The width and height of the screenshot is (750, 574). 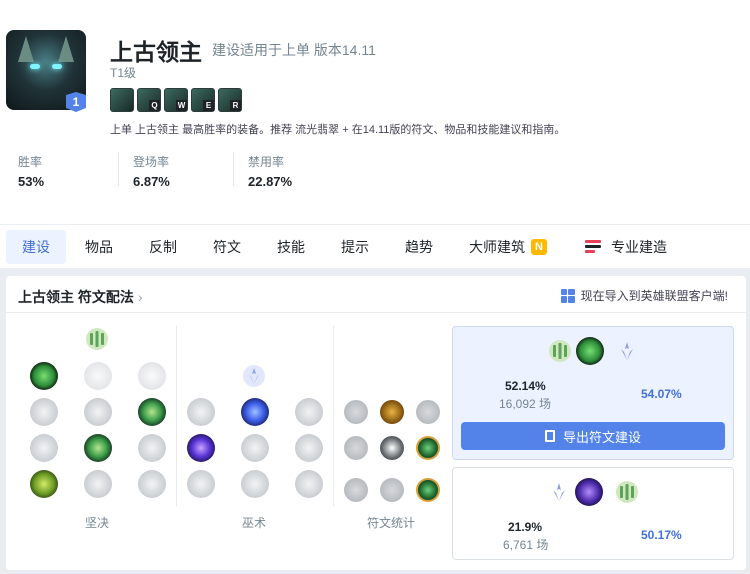 I want to click on chevron-right-icon: ›, so click(x=140, y=297).